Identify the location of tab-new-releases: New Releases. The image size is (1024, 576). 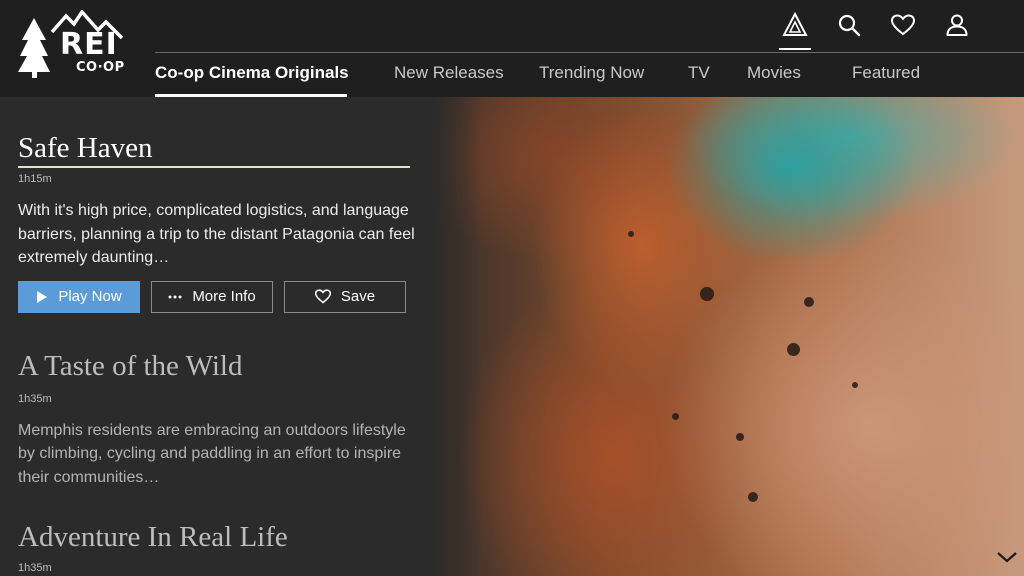
(450, 79).